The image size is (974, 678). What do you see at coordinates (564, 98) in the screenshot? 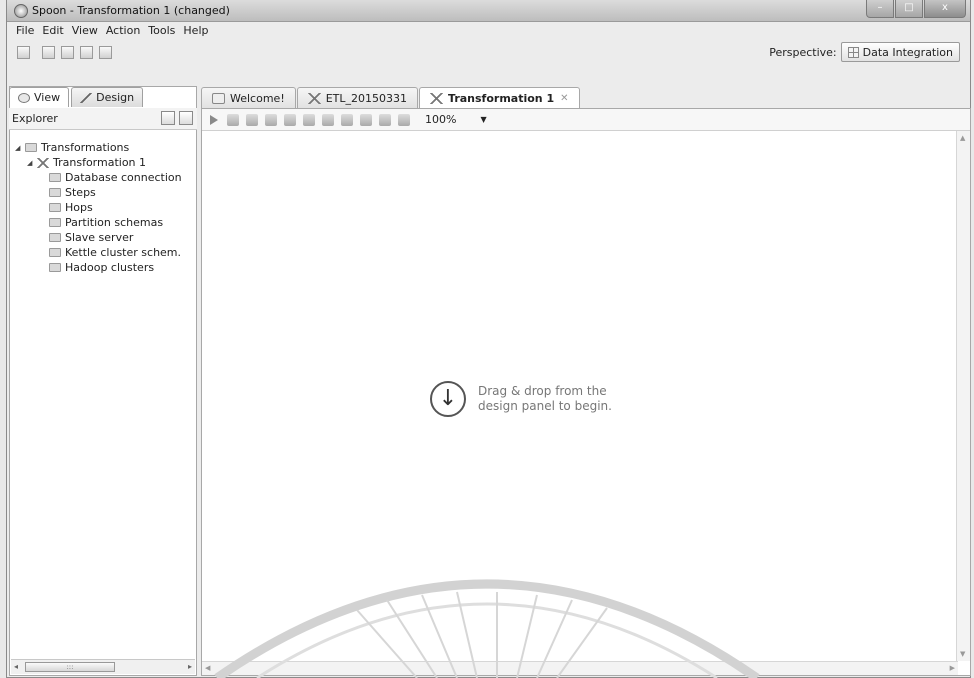
I see `close-tab-icon: ✕` at bounding box center [564, 98].